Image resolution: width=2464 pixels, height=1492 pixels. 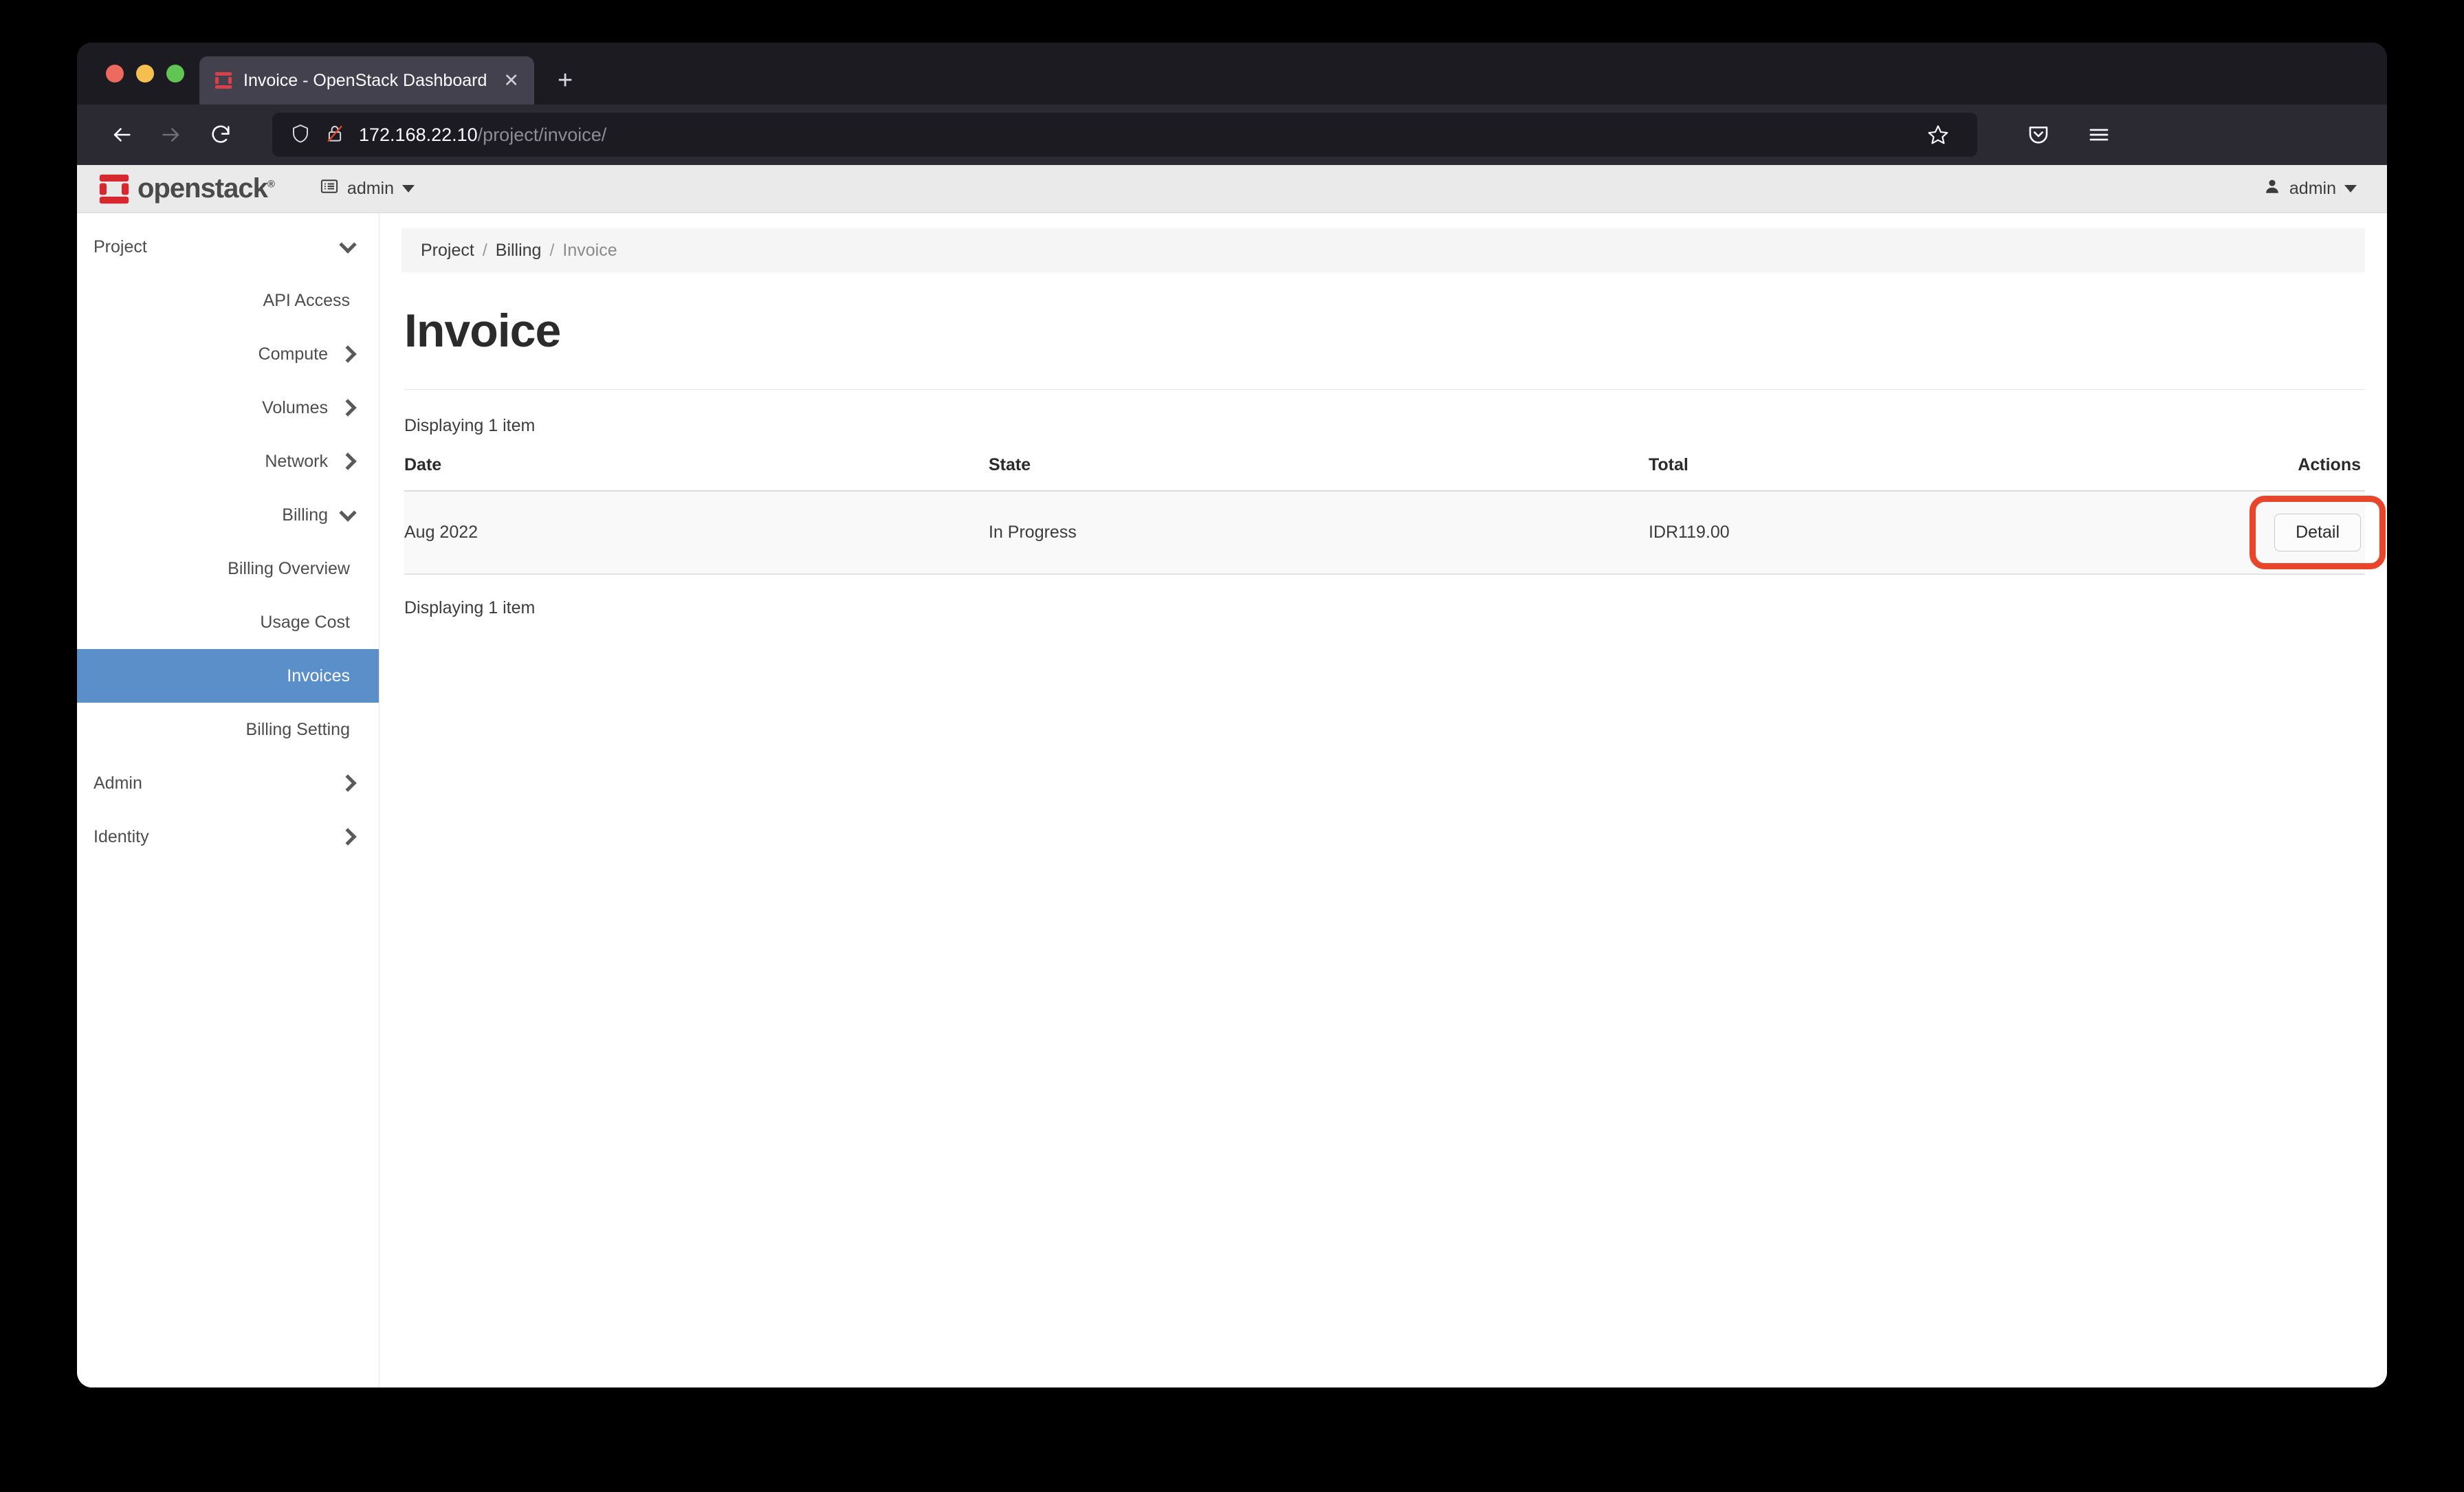 What do you see at coordinates (1319, 473) in the screenshot?
I see `column-header-state: State` at bounding box center [1319, 473].